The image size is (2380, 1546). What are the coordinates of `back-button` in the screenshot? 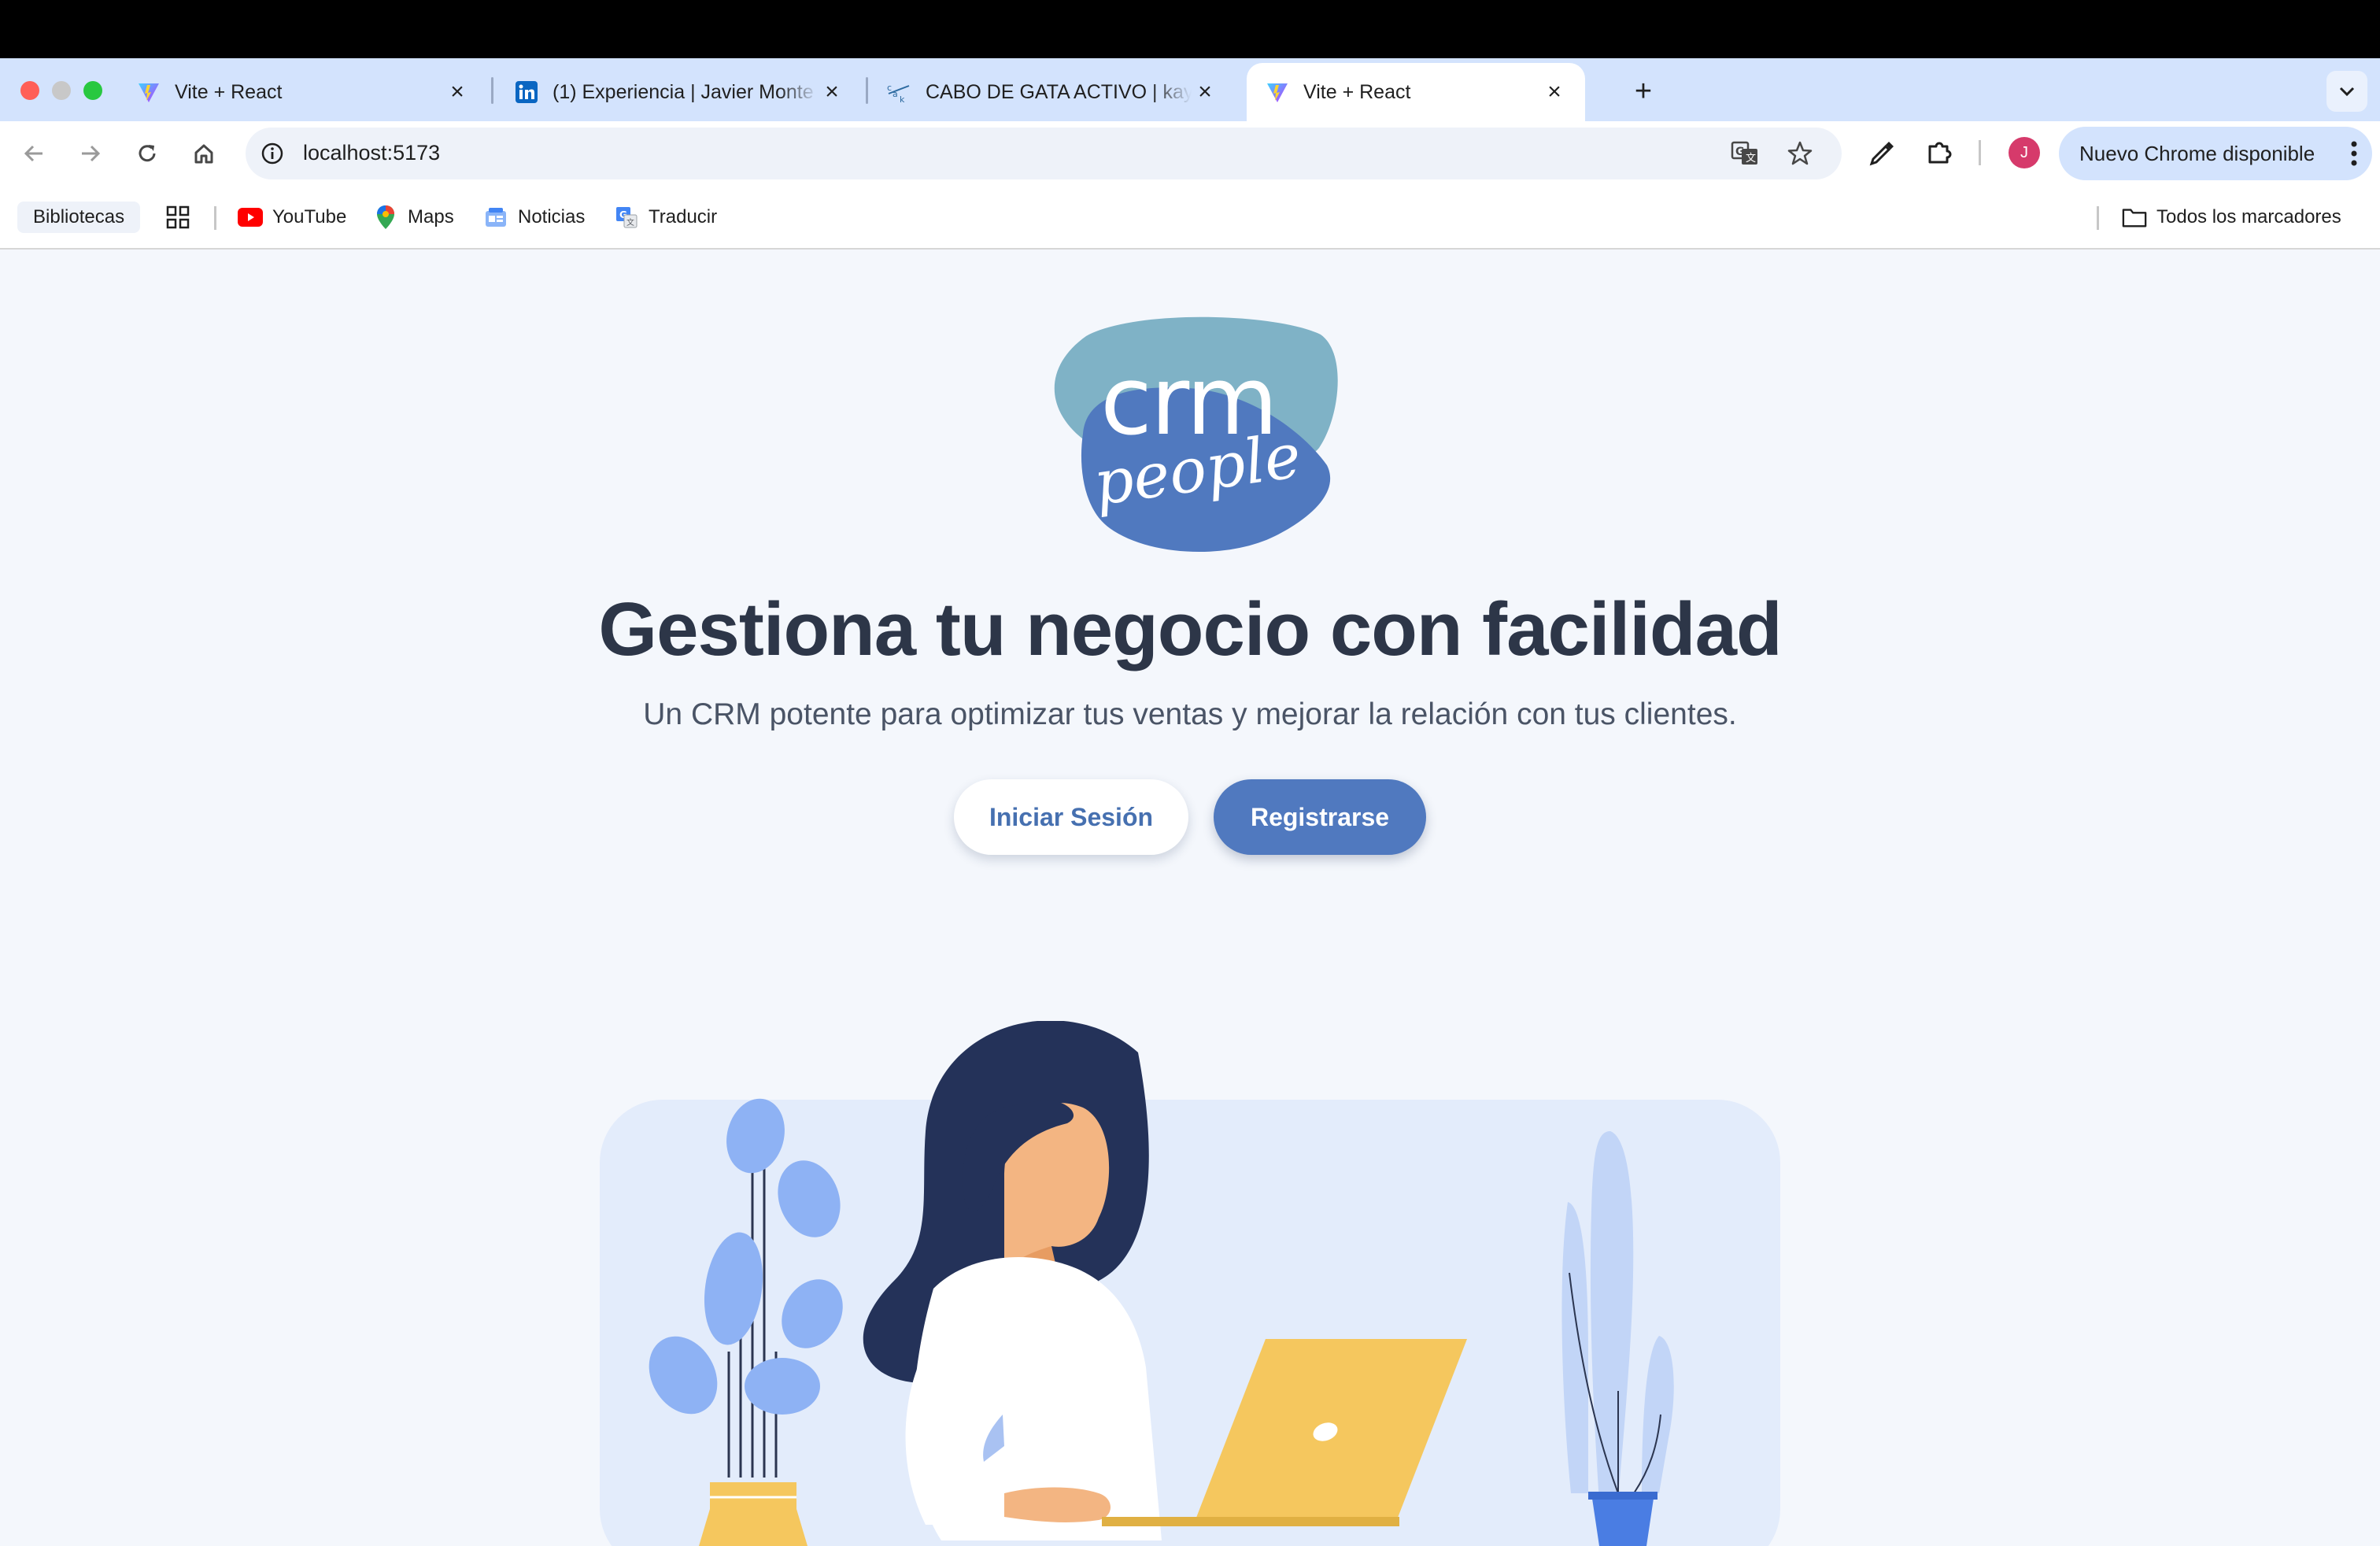 It's located at (34, 153).